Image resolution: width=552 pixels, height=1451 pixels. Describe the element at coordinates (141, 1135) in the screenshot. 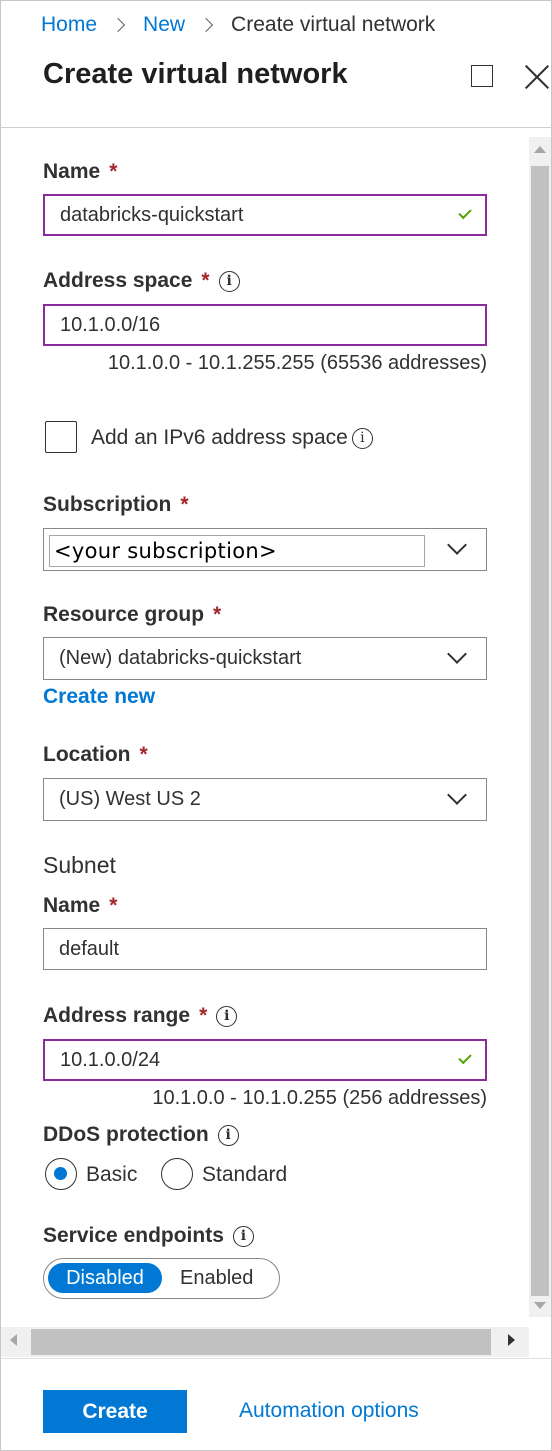

I see `ddos-label: DDoS protection i` at that location.